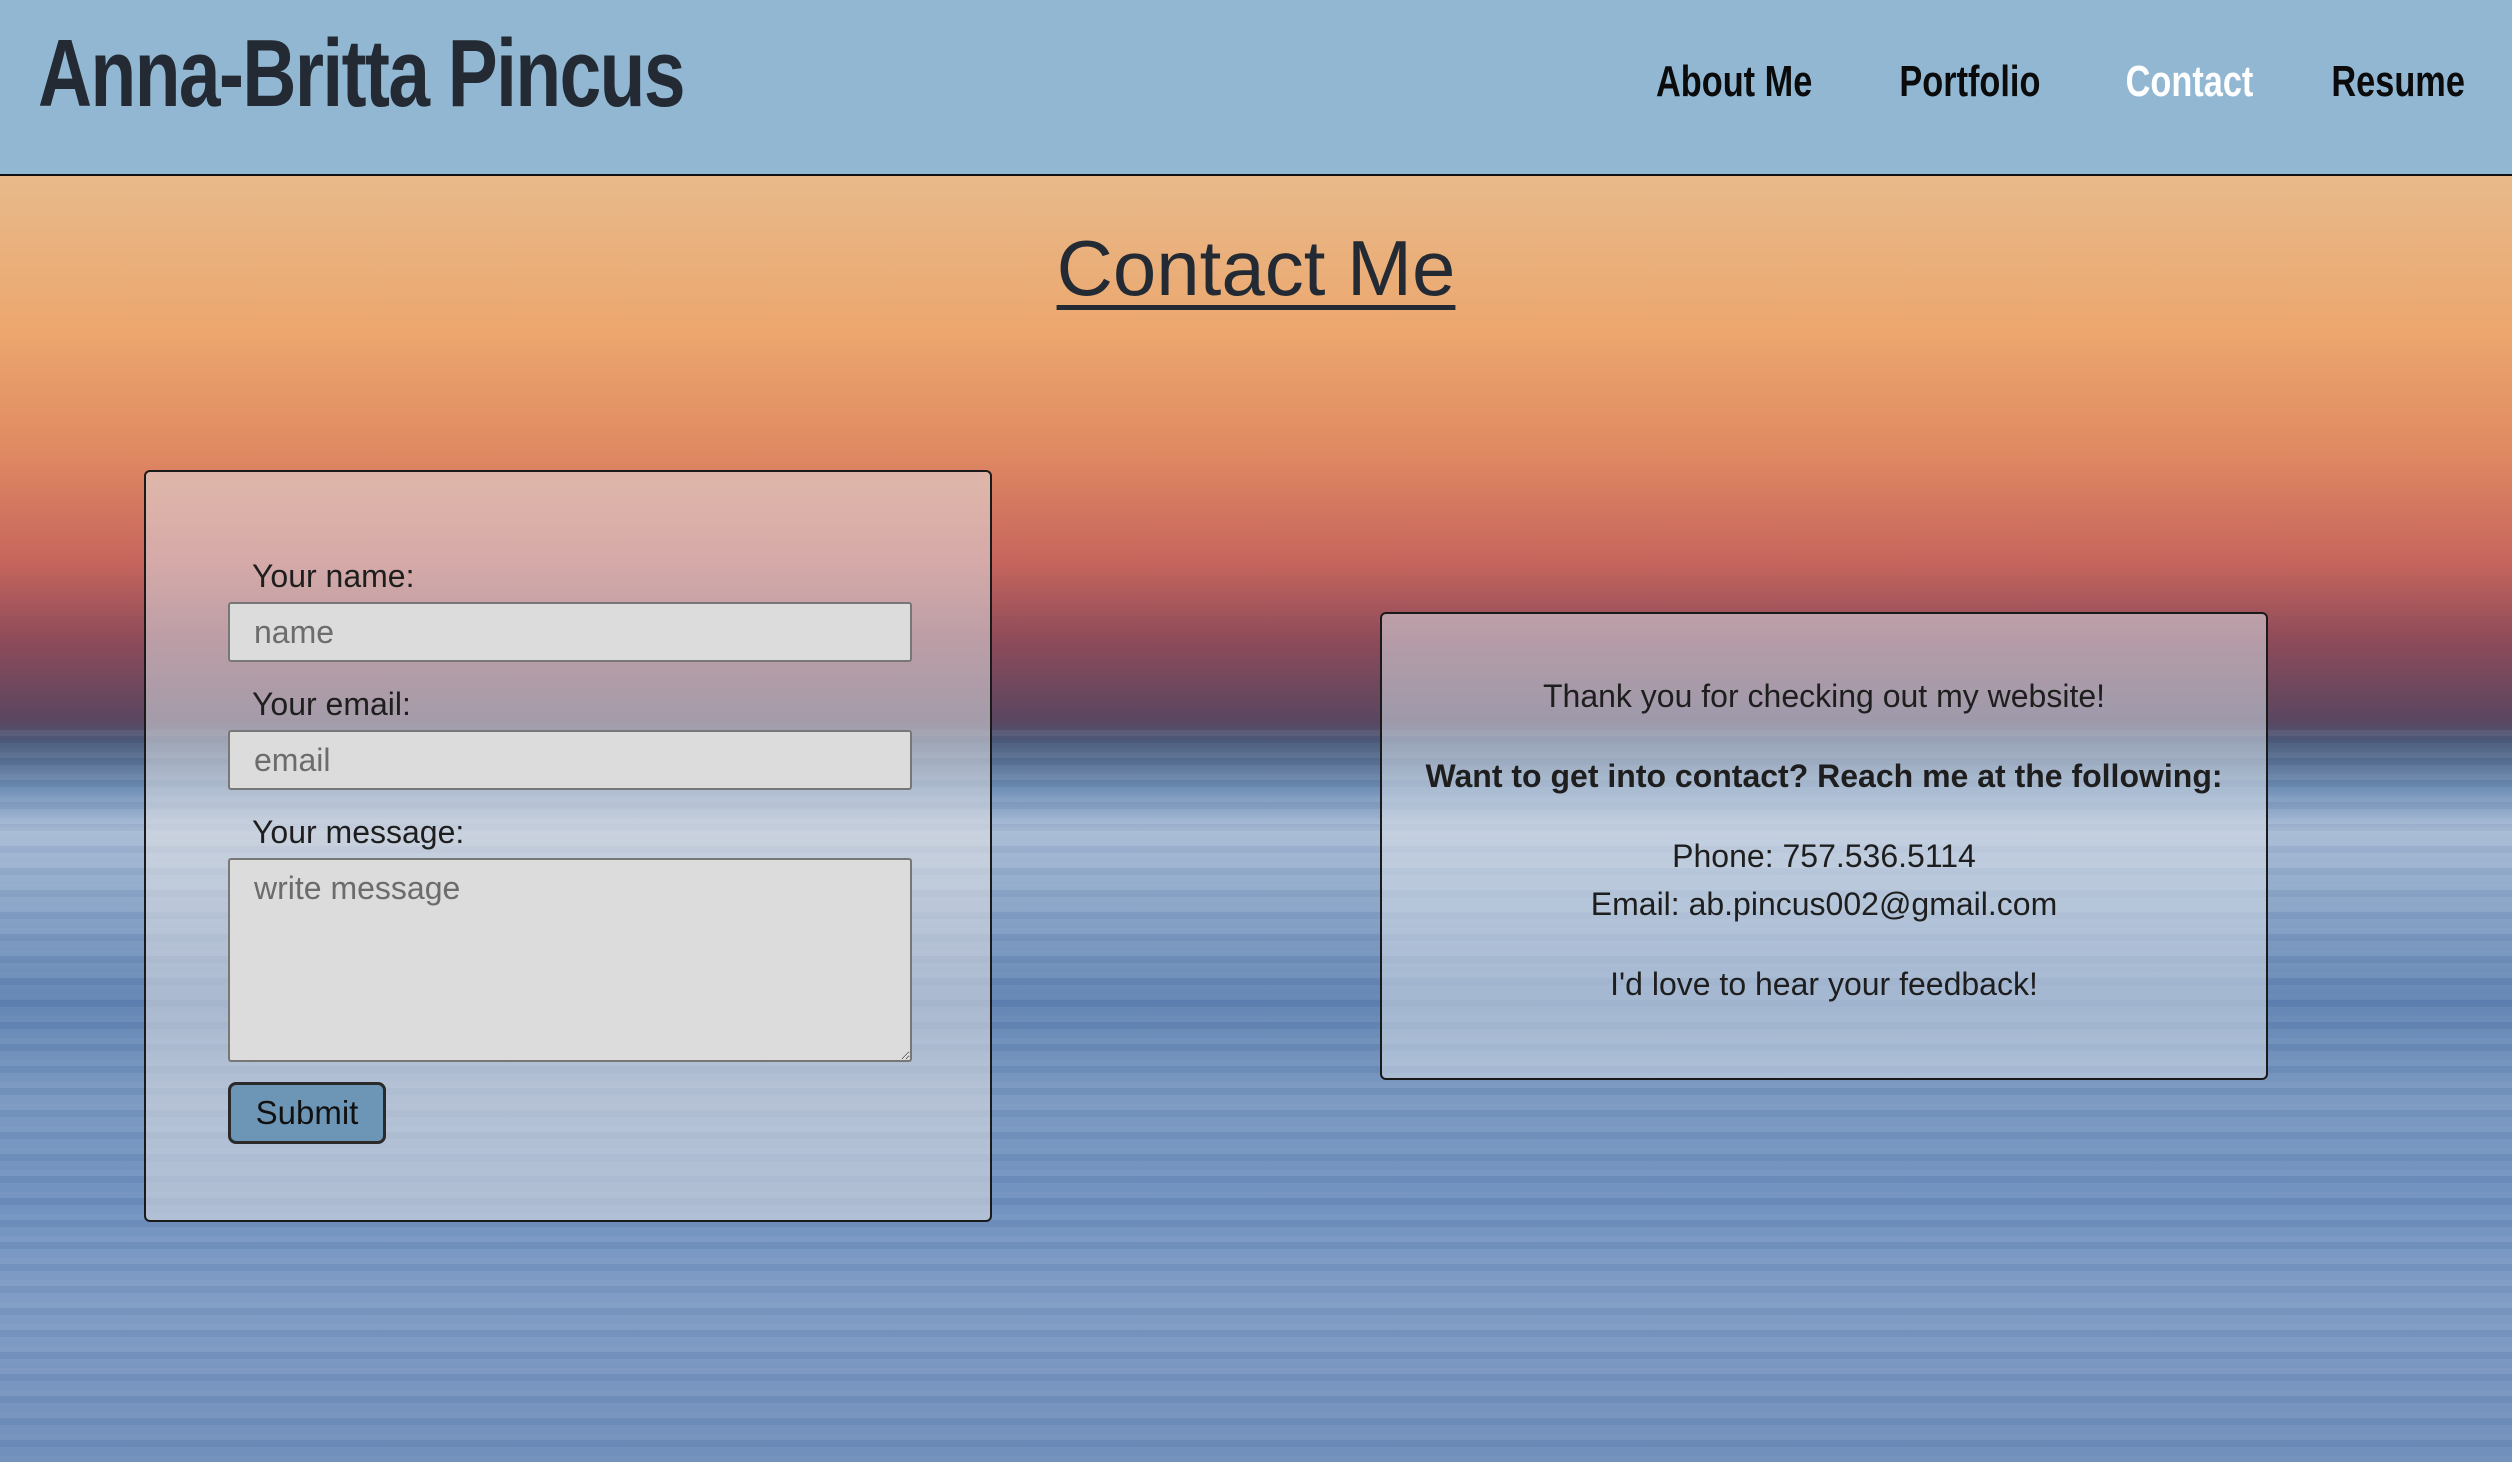 Image resolution: width=2512 pixels, height=1462 pixels. I want to click on message-label: Your message:, so click(358, 832).